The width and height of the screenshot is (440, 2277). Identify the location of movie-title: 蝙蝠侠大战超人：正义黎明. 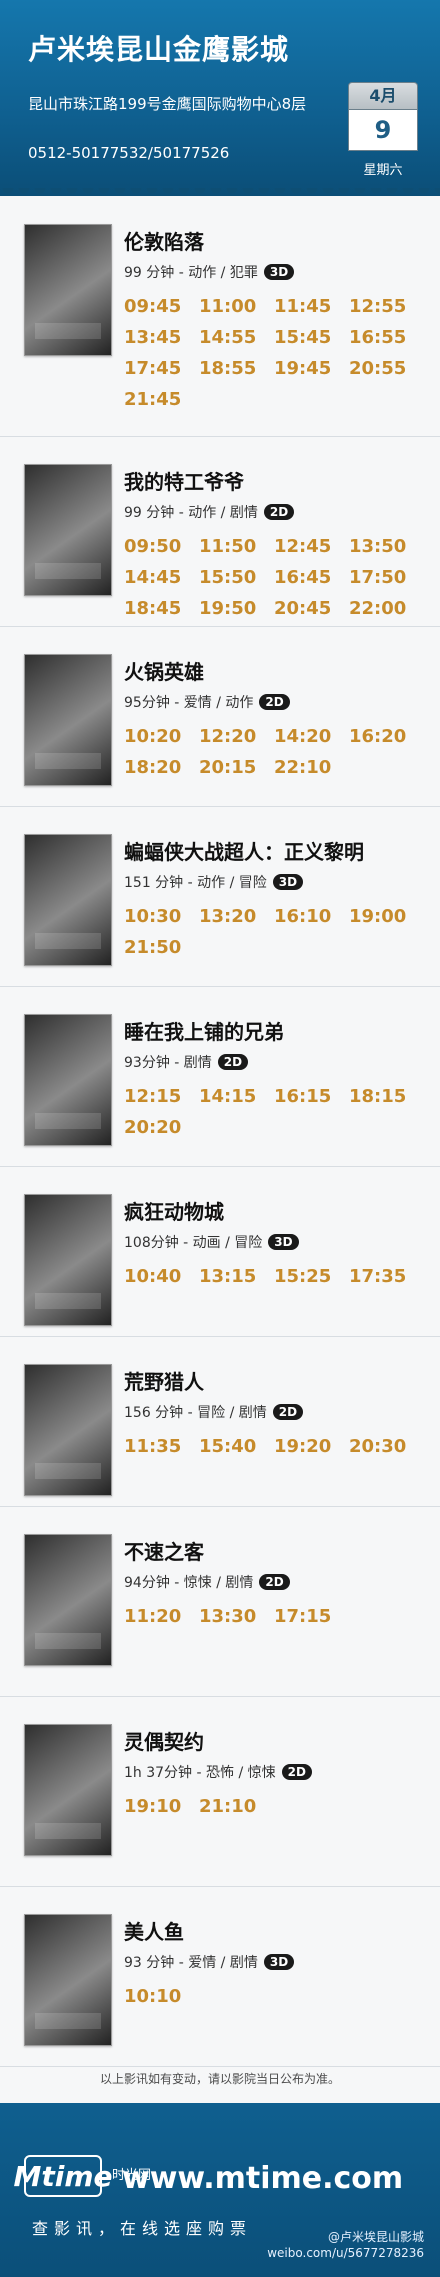
(244, 850).